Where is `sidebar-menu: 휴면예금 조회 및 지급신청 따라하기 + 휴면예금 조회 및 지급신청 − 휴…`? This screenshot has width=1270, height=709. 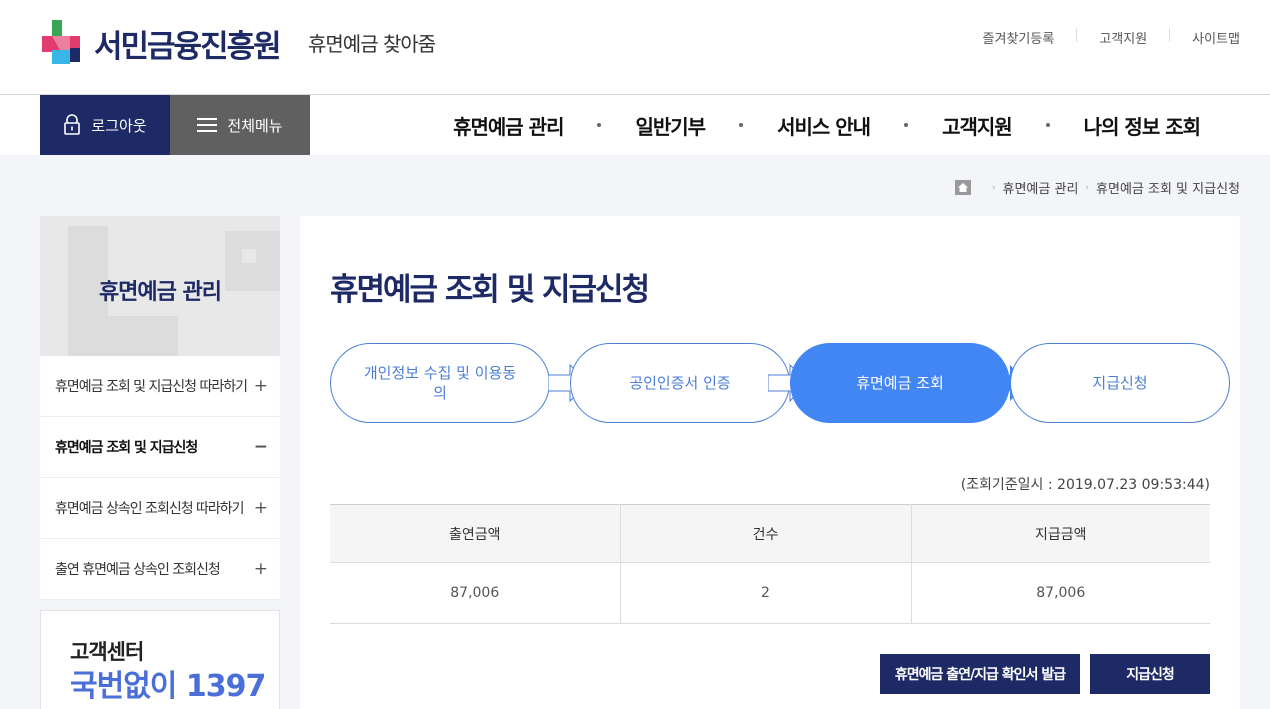
sidebar-menu: 휴면예금 조회 및 지급신청 따라하기 + 휴면예금 조회 및 지급신청 − 휴… is located at coordinates (160, 478).